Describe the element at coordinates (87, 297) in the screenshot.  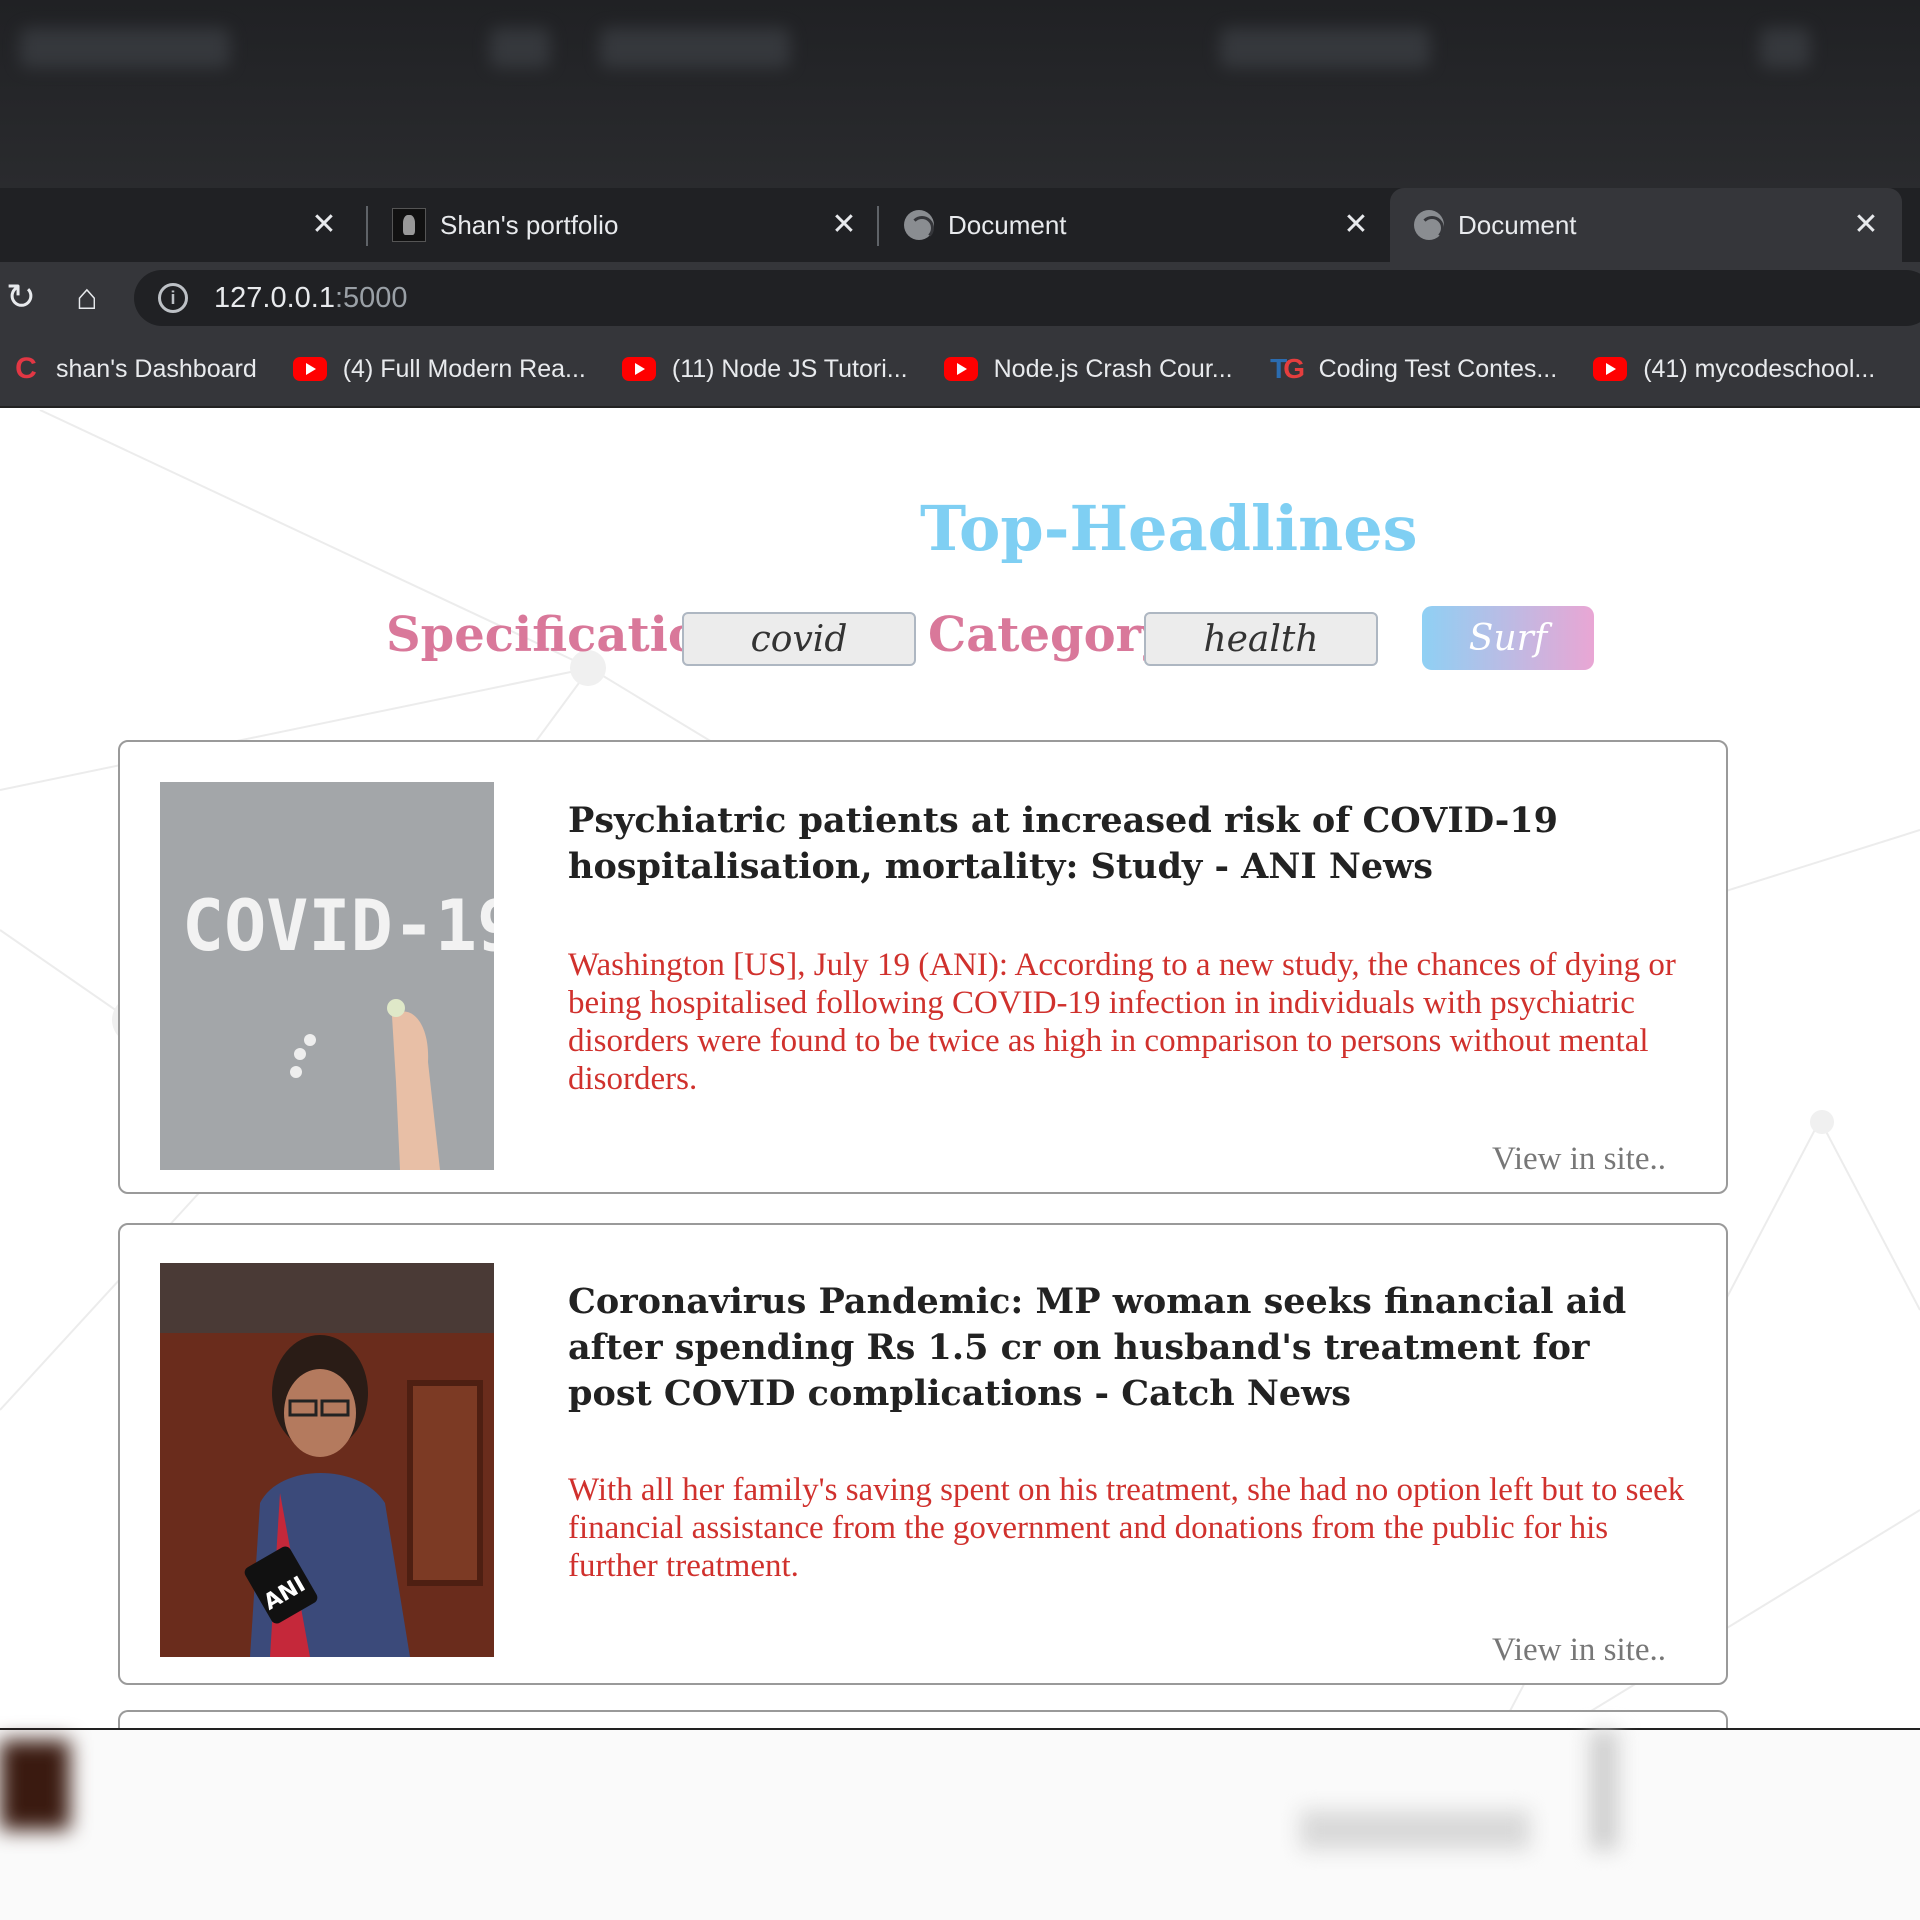
I see `home-icon: ⌂` at that location.